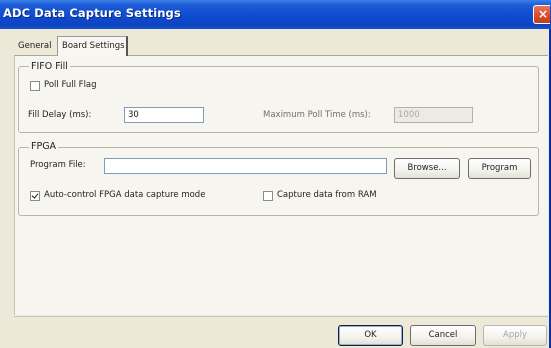 This screenshot has height=348, width=551. What do you see at coordinates (49, 66) in the screenshot?
I see `fifo-fill-legend: FIFO Fill` at bounding box center [49, 66].